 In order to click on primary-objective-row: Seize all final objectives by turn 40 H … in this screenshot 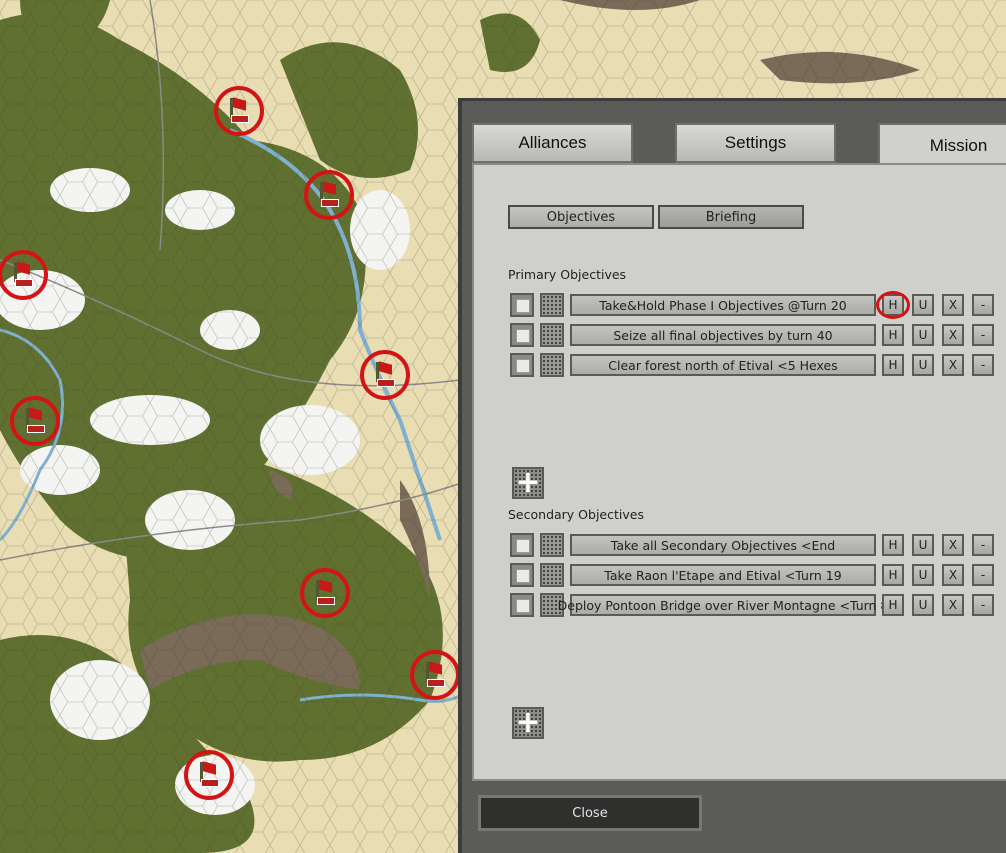, I will do `click(758, 335)`.